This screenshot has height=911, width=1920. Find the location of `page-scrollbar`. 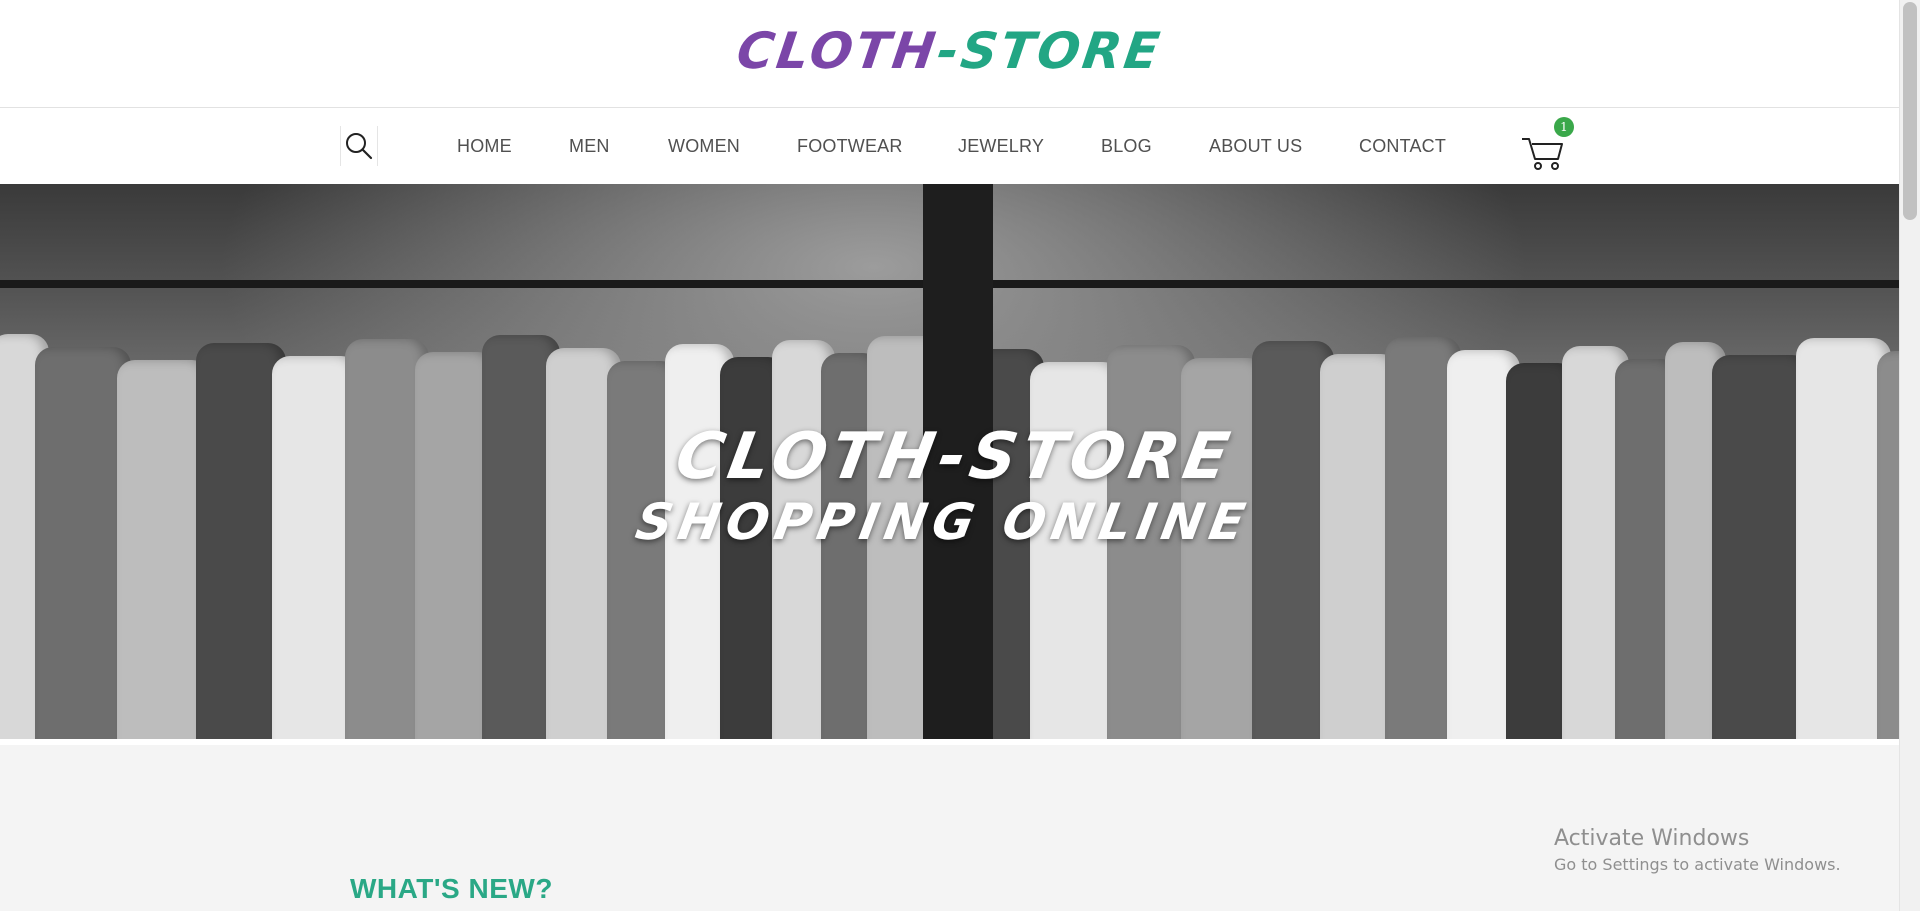

page-scrollbar is located at coordinates (1909, 455).